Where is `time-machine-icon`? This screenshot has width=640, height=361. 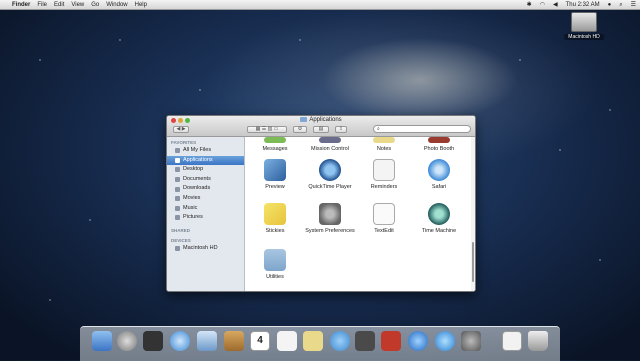 time-machine-icon is located at coordinates (439, 214).